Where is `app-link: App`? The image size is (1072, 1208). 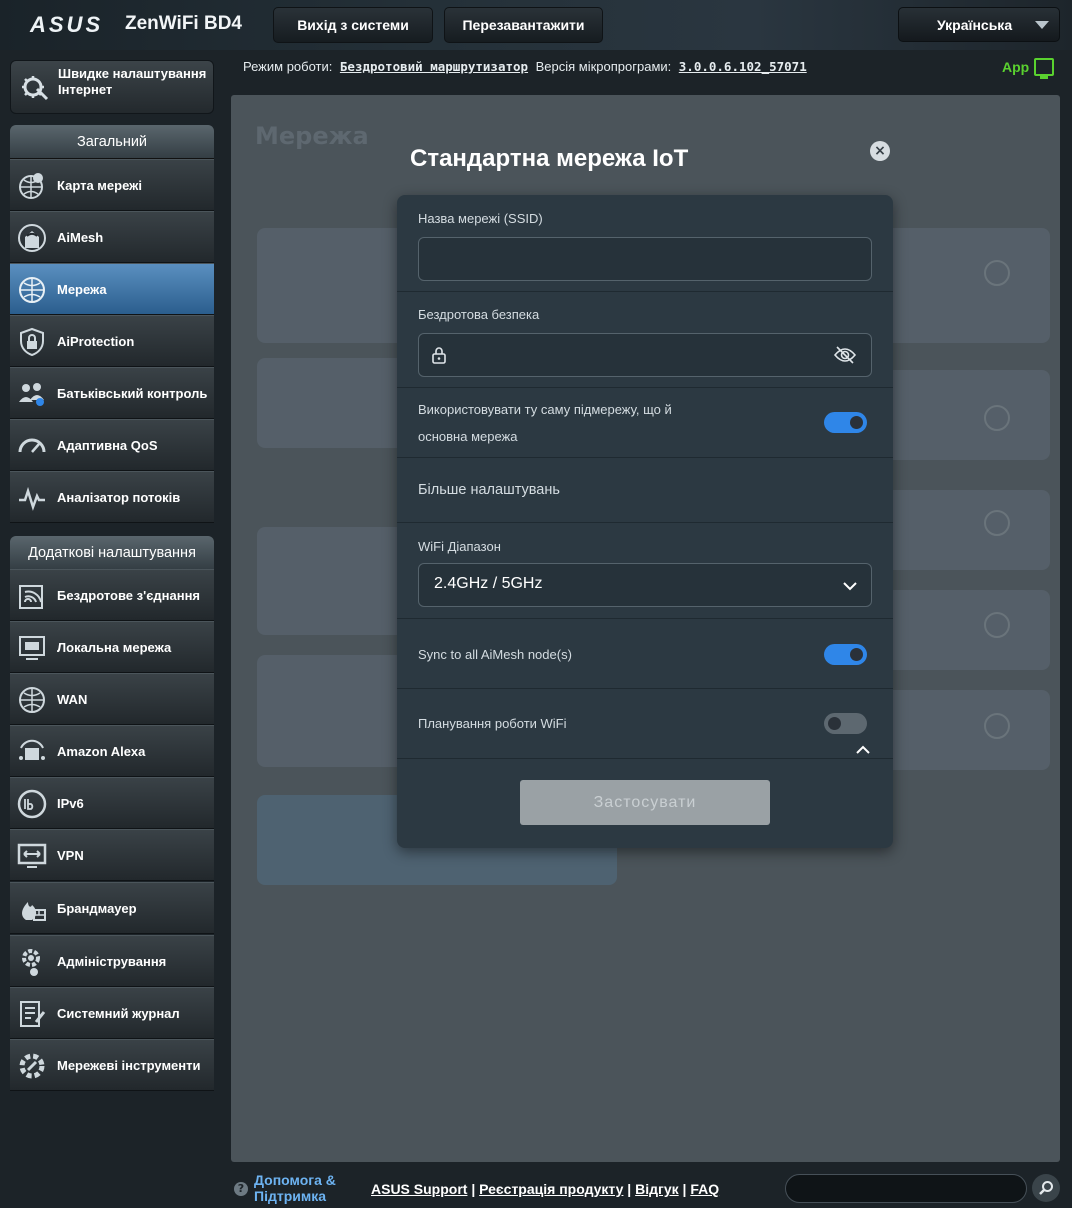
app-link: App is located at coordinates (1015, 67).